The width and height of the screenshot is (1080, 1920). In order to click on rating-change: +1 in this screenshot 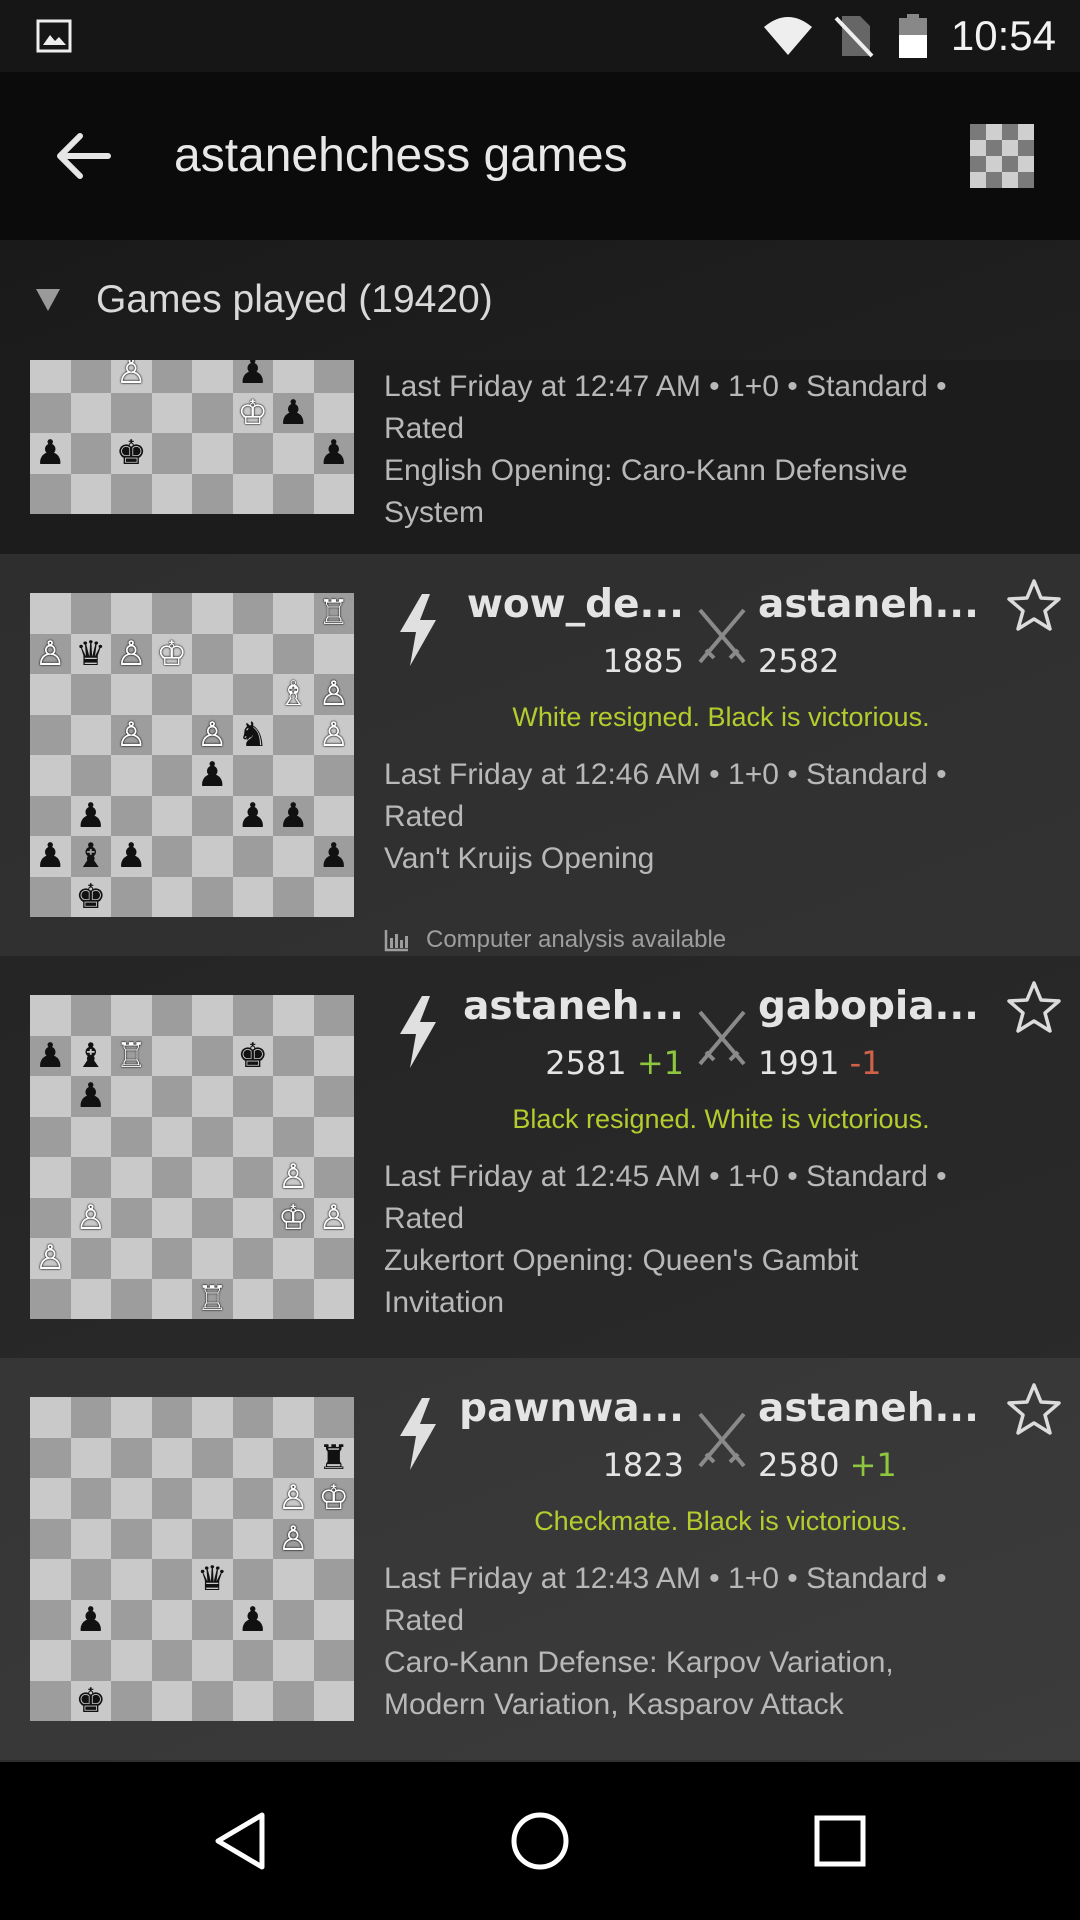, I will do `click(660, 1063)`.